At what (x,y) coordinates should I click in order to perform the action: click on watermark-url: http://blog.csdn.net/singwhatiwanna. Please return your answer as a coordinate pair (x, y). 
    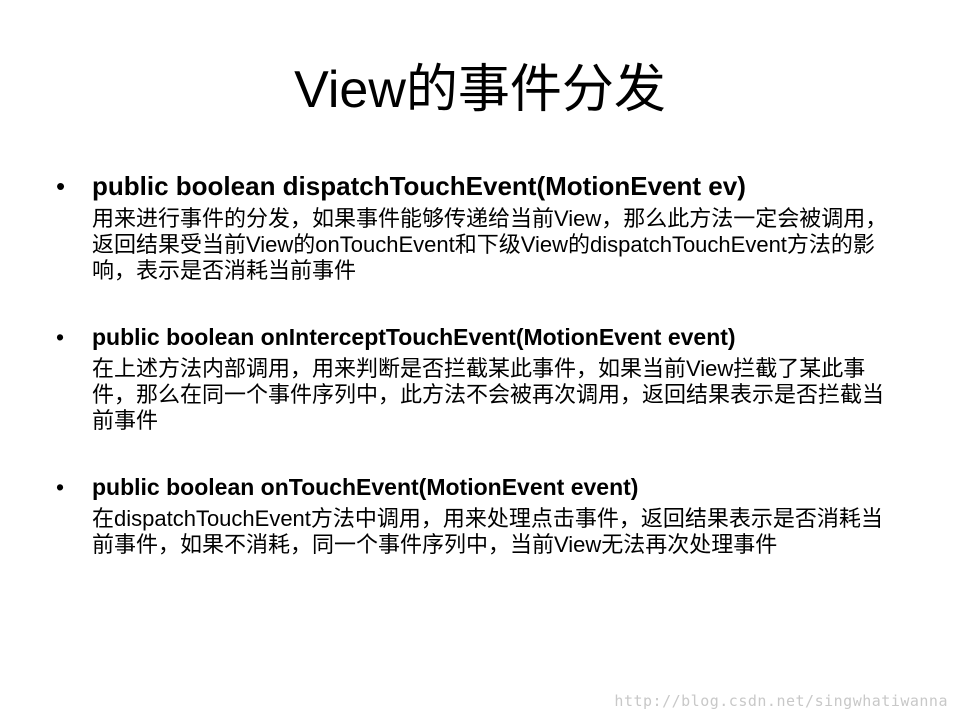
    Looking at the image, I should click on (781, 701).